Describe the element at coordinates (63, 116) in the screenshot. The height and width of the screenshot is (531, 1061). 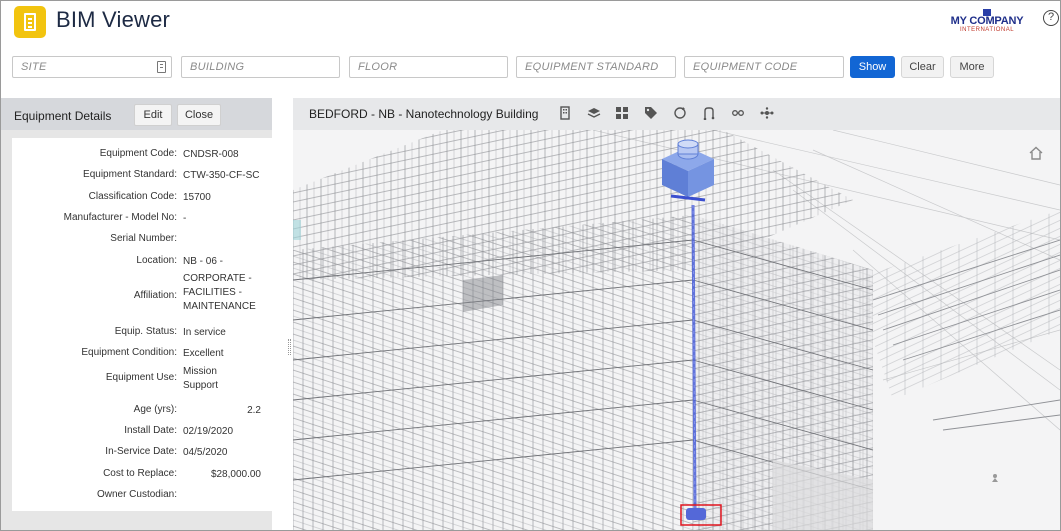
I see `panel-title: Equipment Details` at that location.